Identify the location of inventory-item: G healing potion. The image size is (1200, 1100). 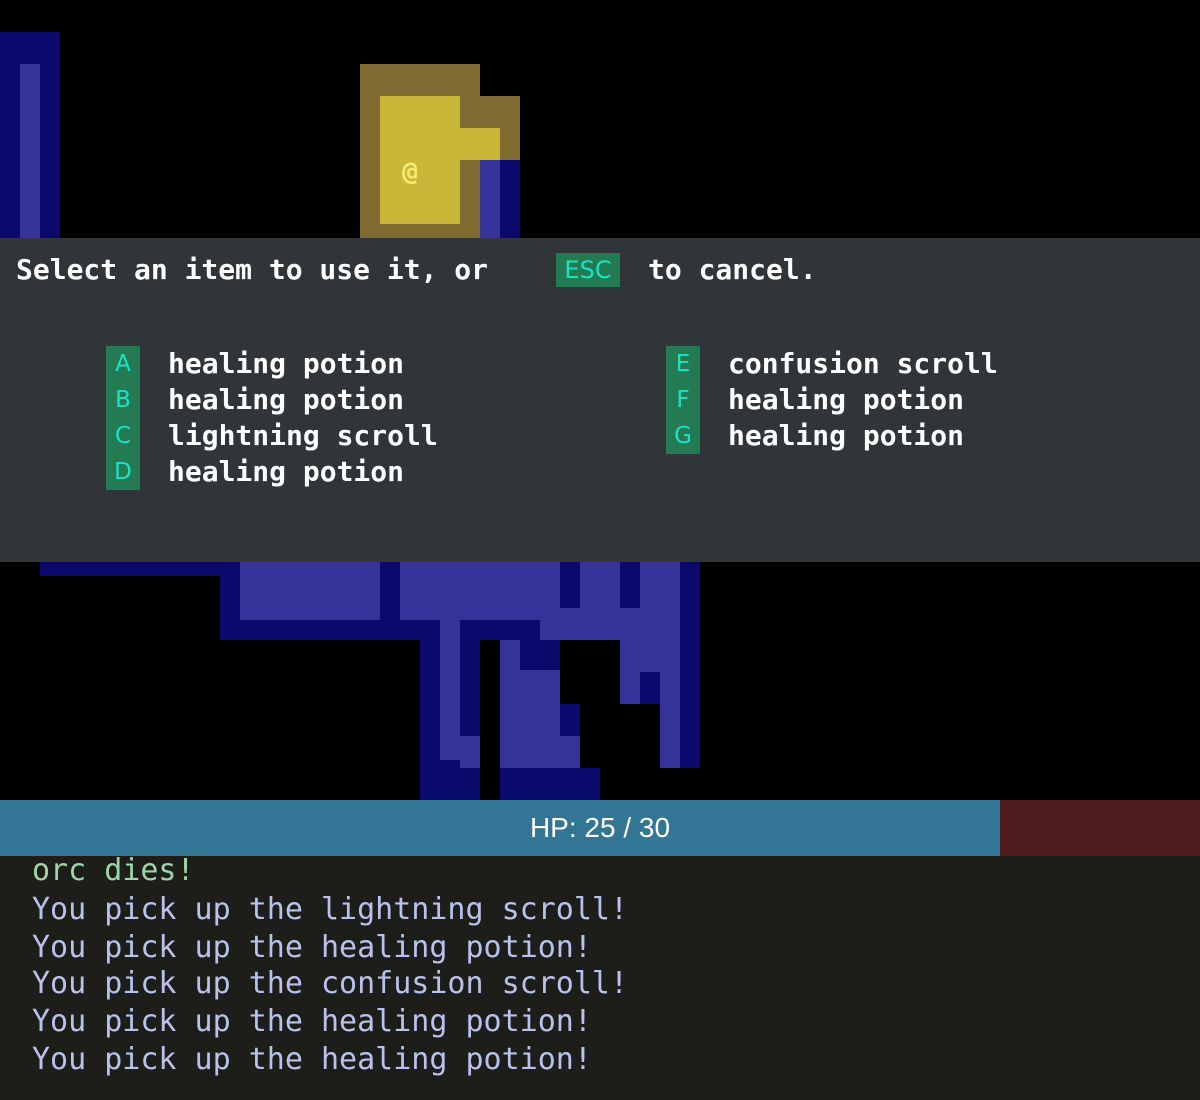
(876, 436).